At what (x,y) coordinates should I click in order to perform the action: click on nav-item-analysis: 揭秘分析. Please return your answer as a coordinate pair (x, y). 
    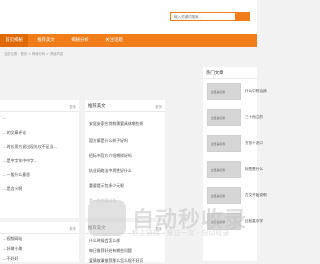
    Looking at the image, I should click on (80, 40).